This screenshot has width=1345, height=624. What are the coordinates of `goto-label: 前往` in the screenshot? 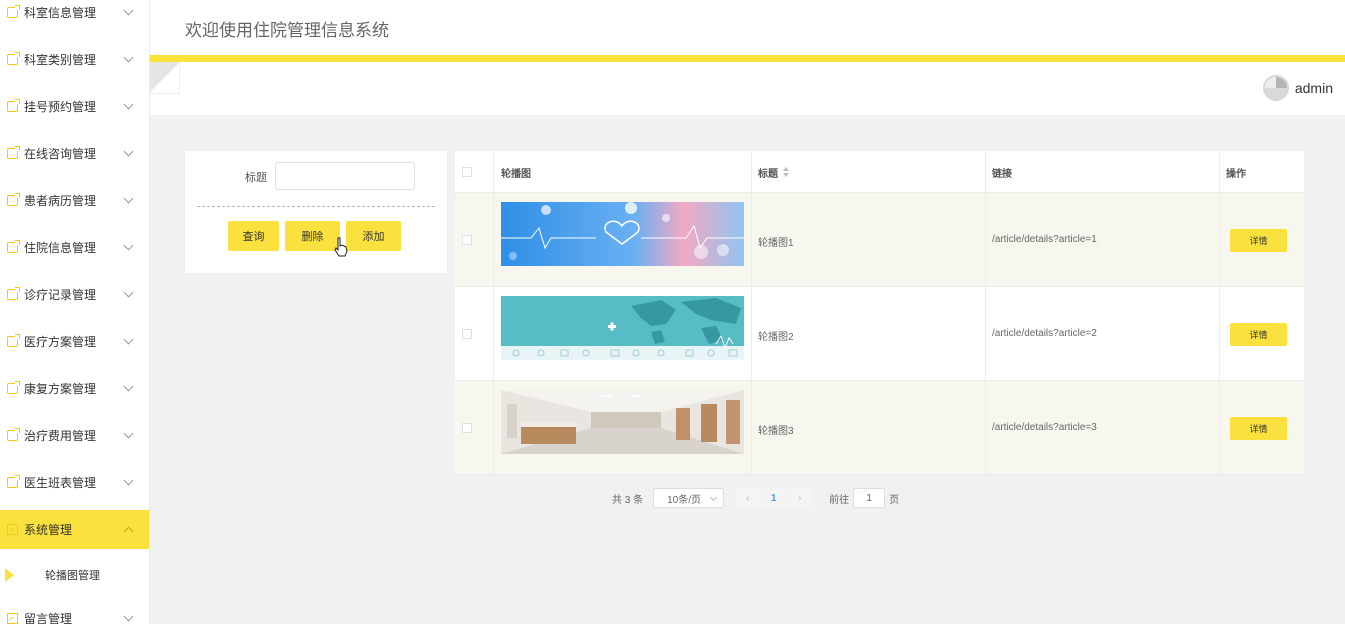 It's located at (839, 500).